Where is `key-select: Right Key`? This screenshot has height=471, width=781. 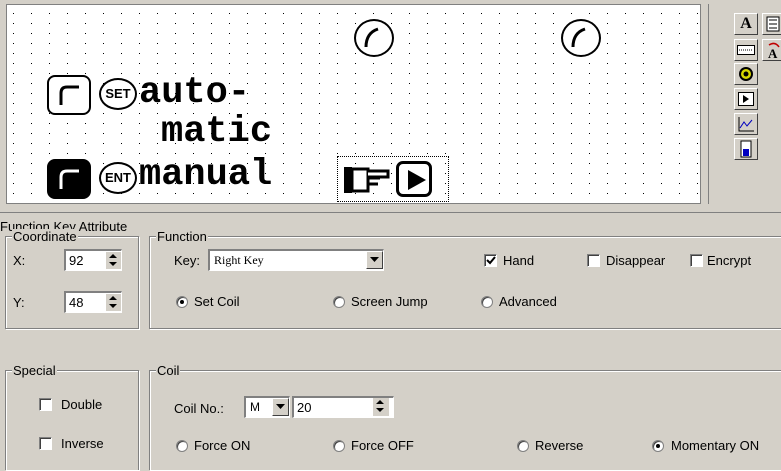 key-select: Right Key is located at coordinates (296, 260).